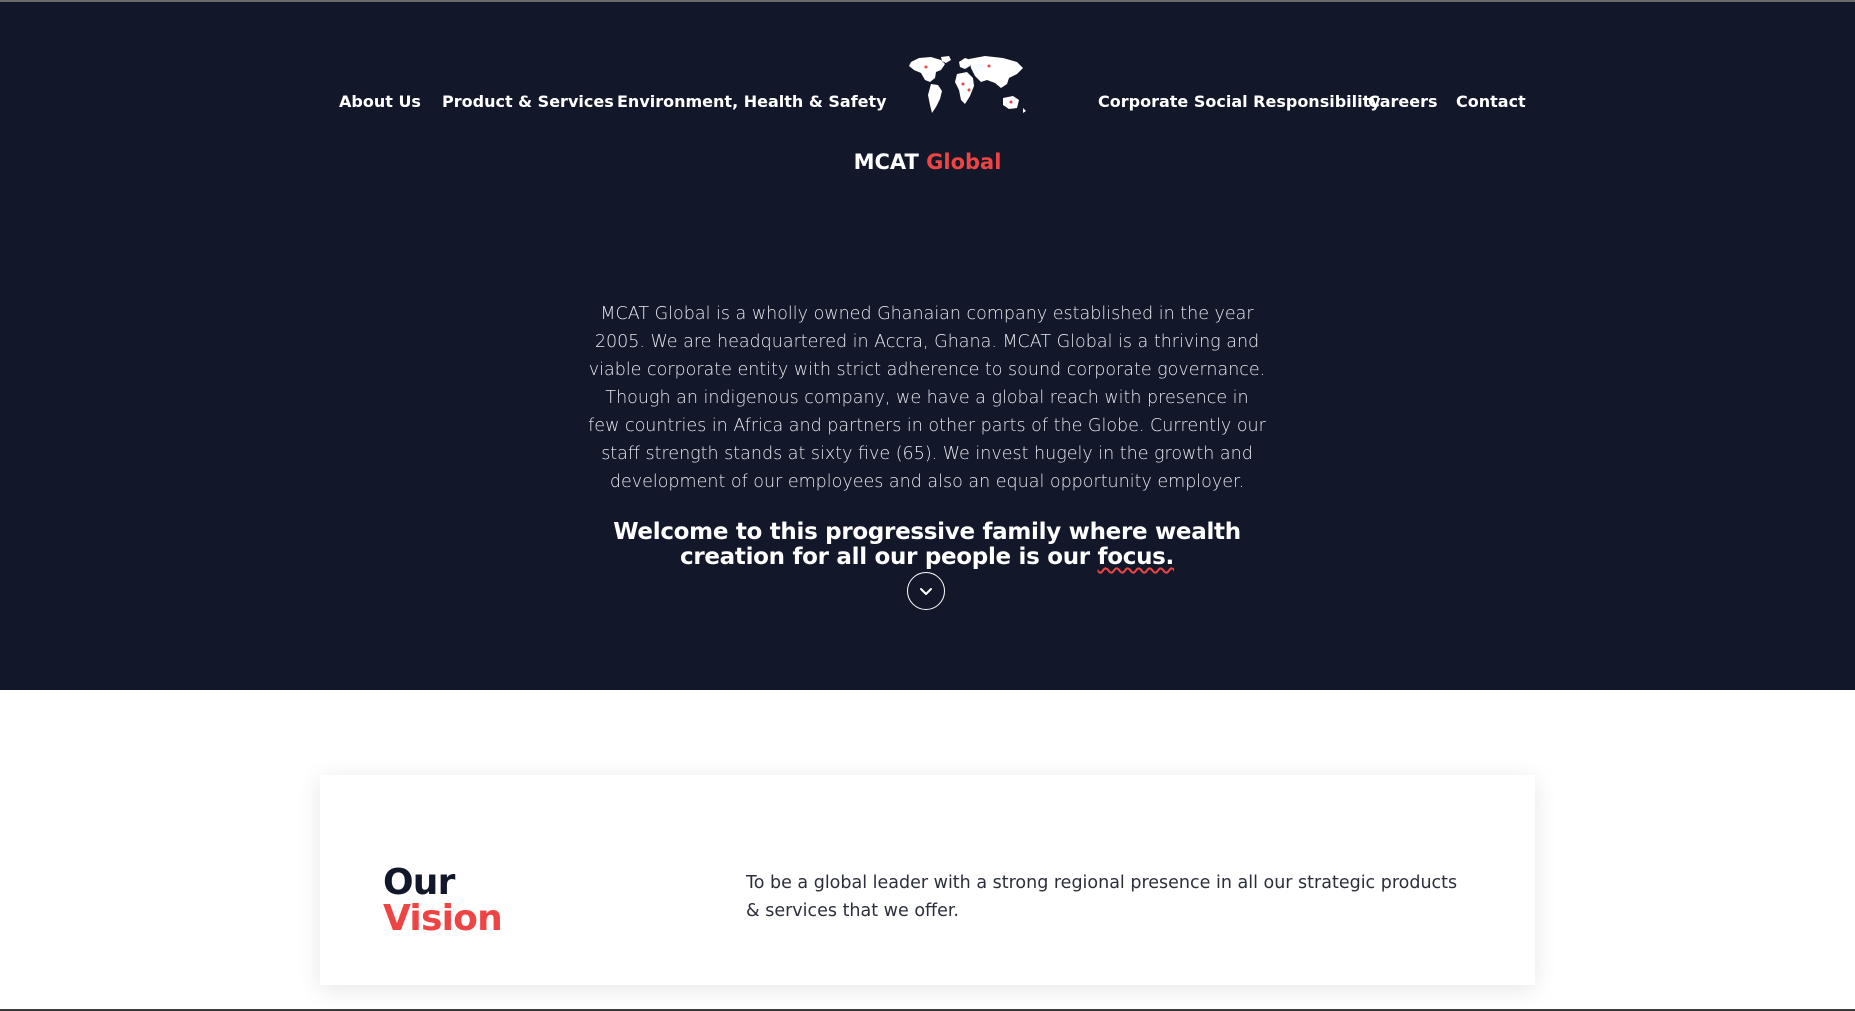 The width and height of the screenshot is (1855, 1011). What do you see at coordinates (443, 918) in the screenshot?
I see `vision-title-line2: Vision` at bounding box center [443, 918].